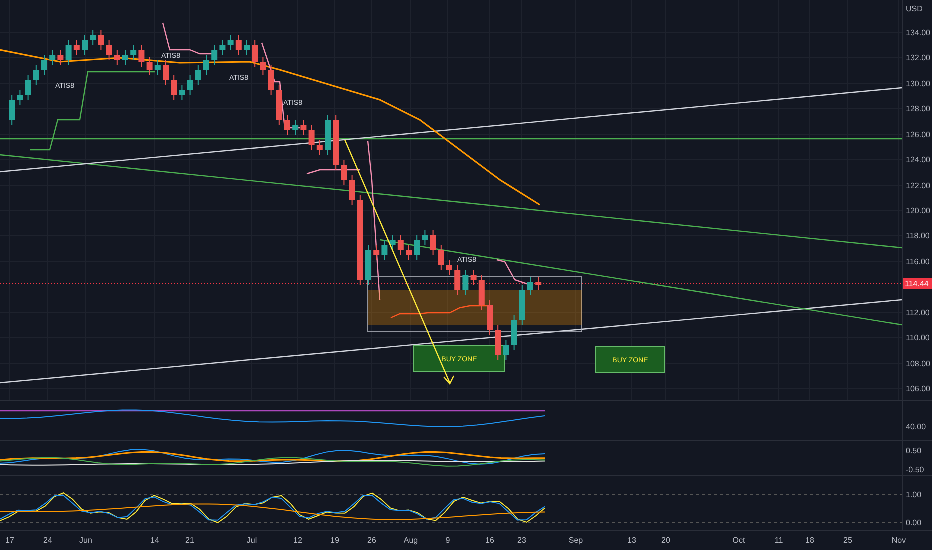 The height and width of the screenshot is (550, 932). Describe the element at coordinates (576, 540) in the screenshot. I see `date-label: Sep` at that location.